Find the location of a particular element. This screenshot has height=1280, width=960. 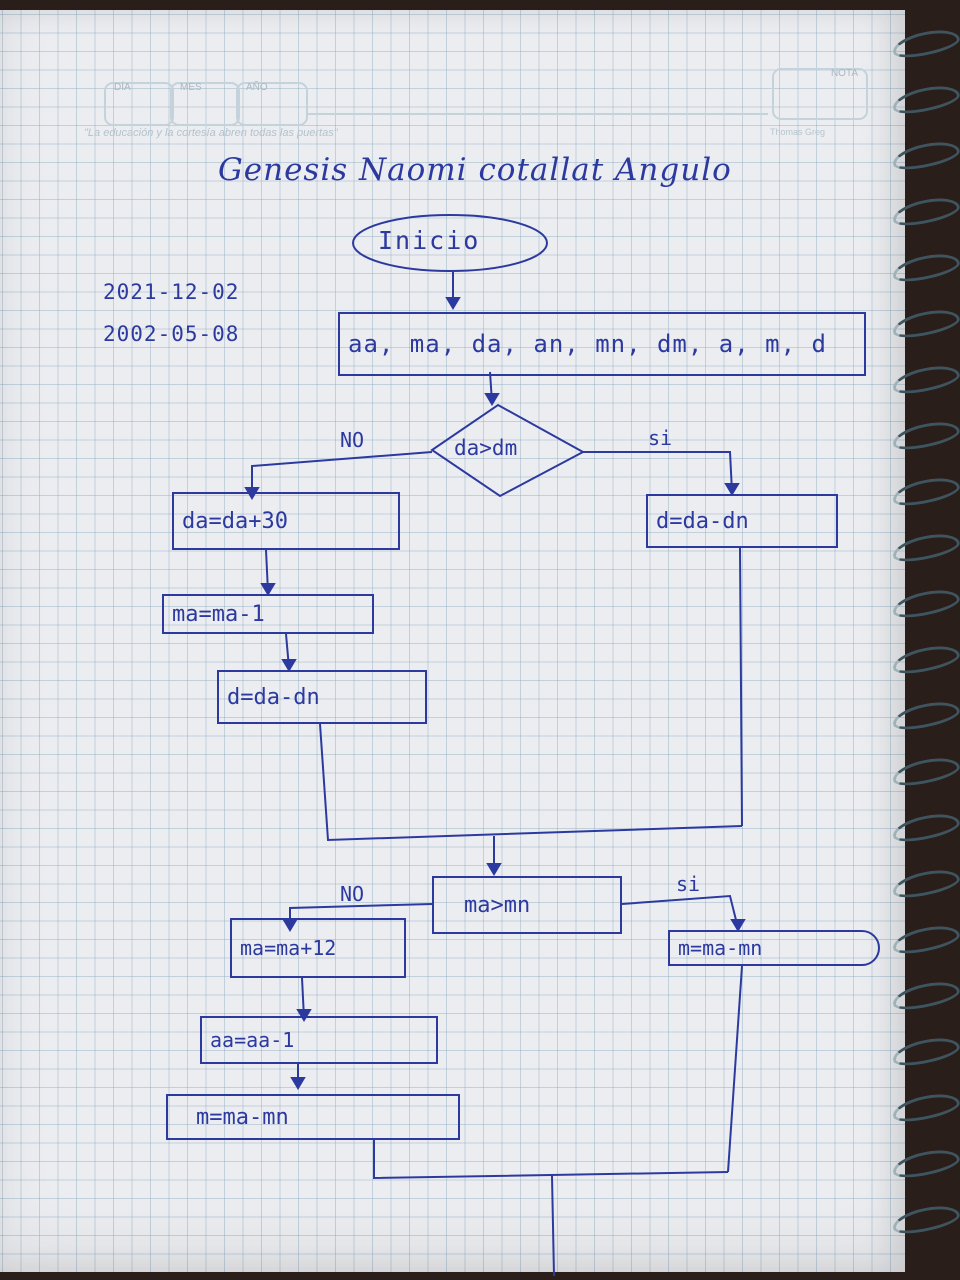

process-m-ma-mn-left: m=ma-mn is located at coordinates (313, 1117).